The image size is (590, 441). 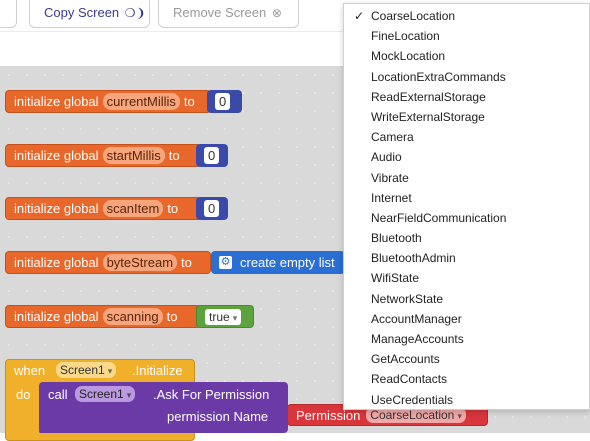 What do you see at coordinates (359, 16) in the screenshot?
I see `checkmark-icon: ✓` at bounding box center [359, 16].